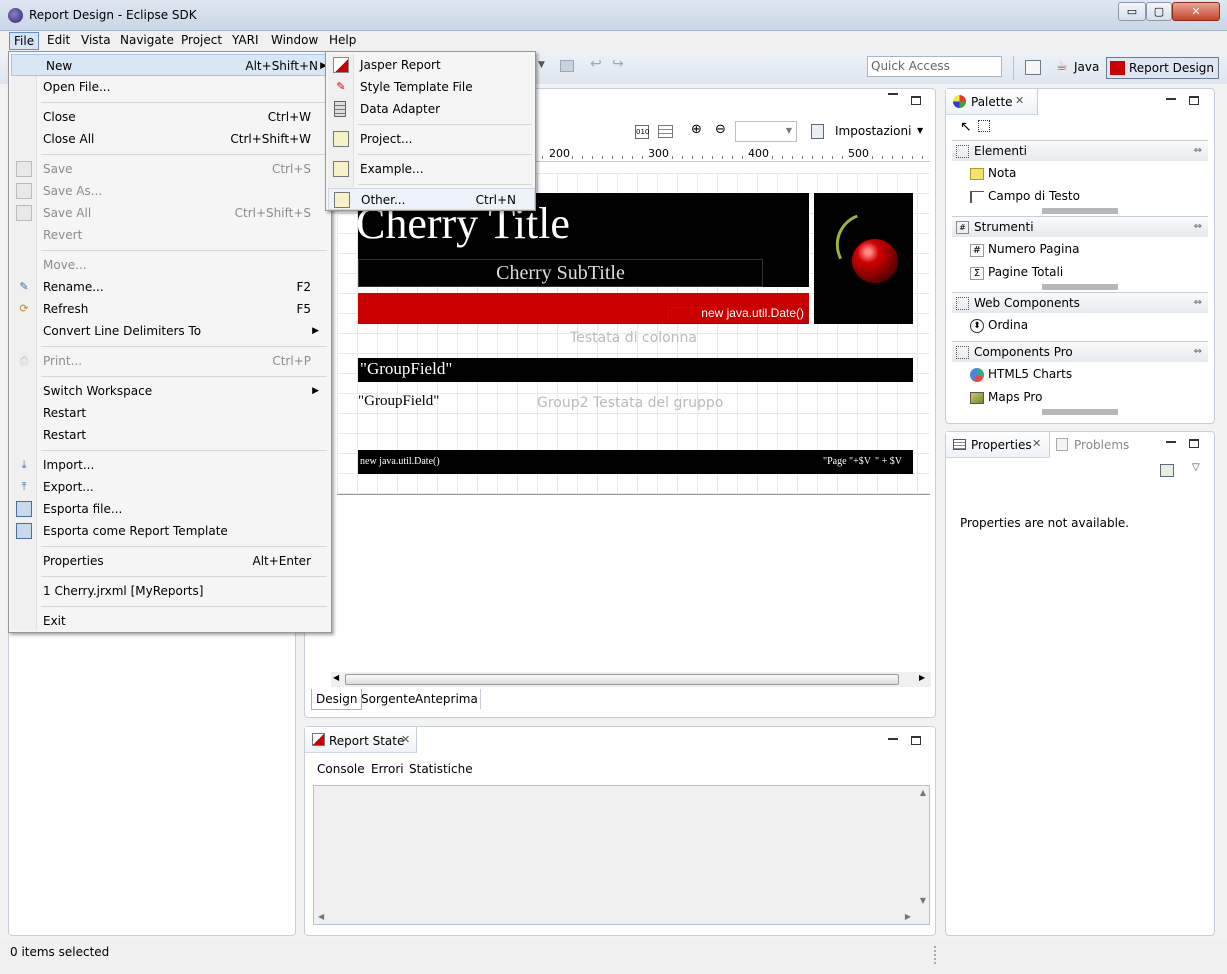  Describe the element at coordinates (169, 561) in the screenshot. I see `menu-item-properties: Properties Alt+Enter` at that location.